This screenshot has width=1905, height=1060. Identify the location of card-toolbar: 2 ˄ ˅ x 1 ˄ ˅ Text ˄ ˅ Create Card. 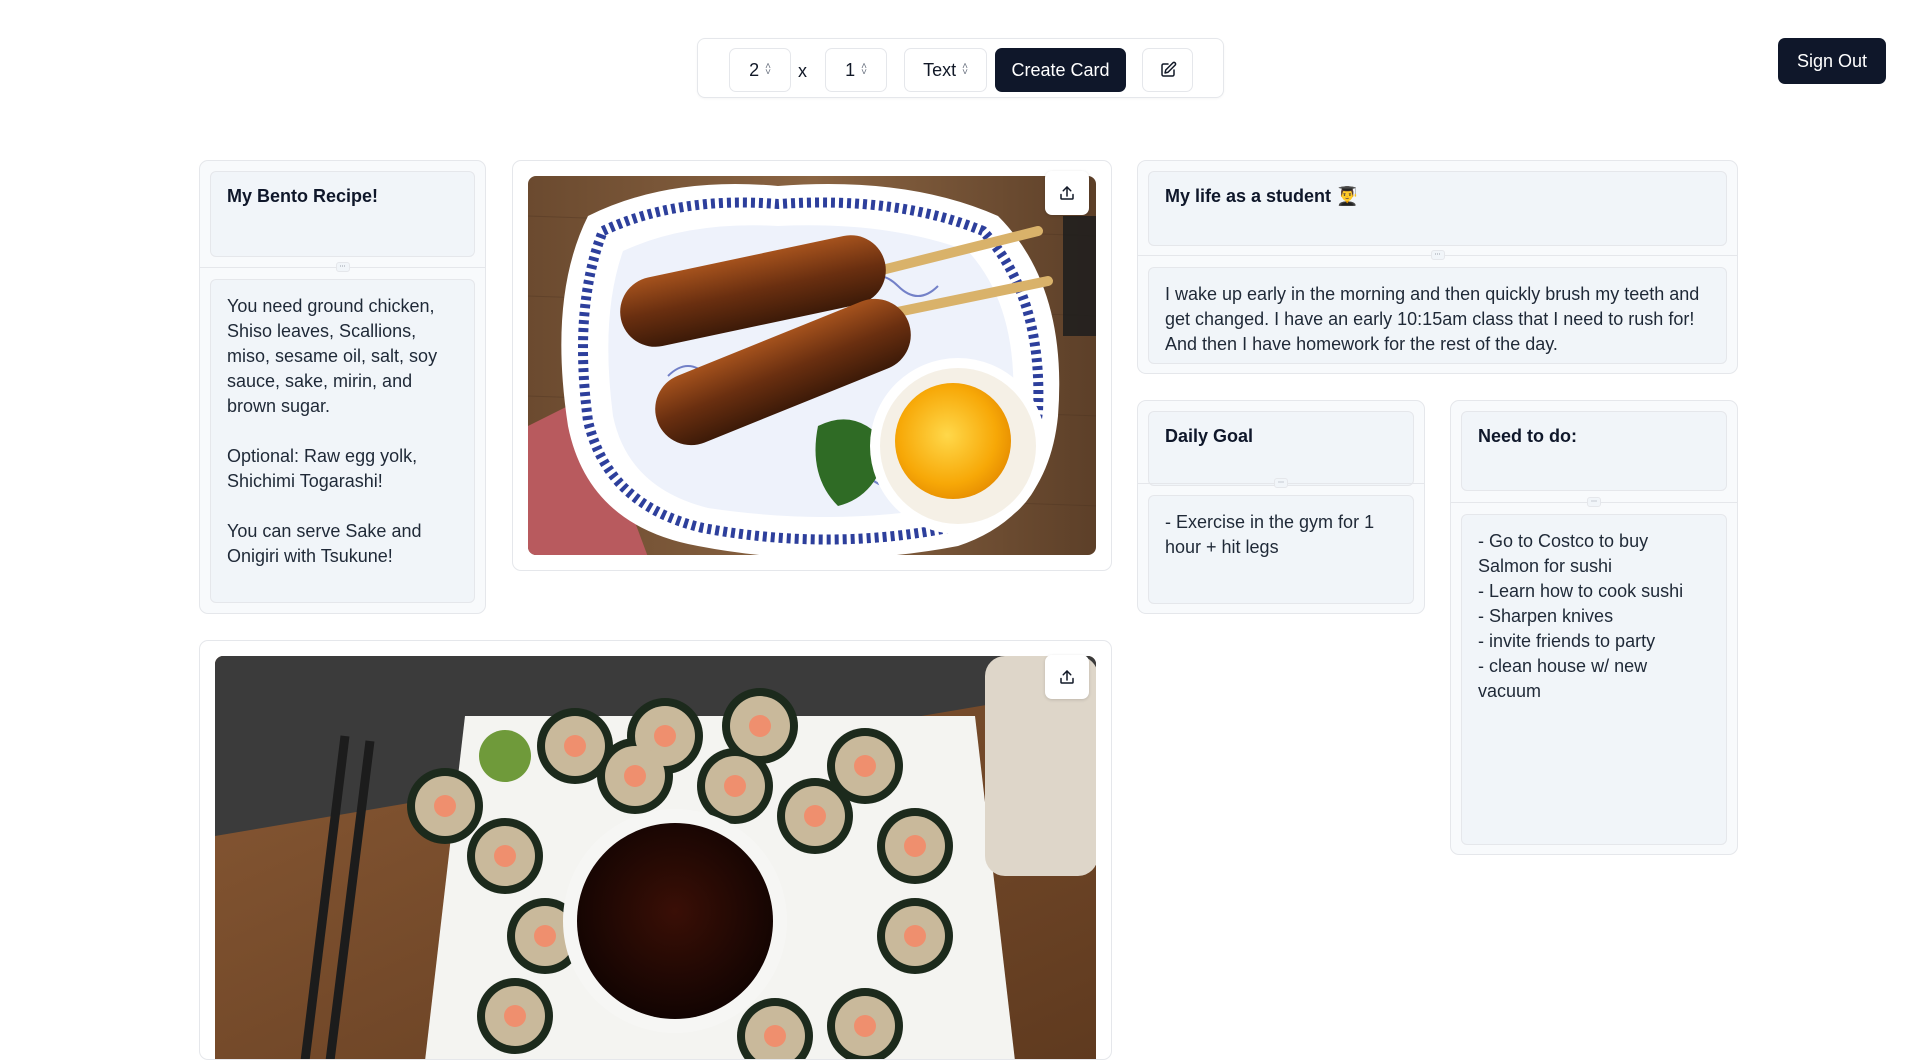
(960, 68).